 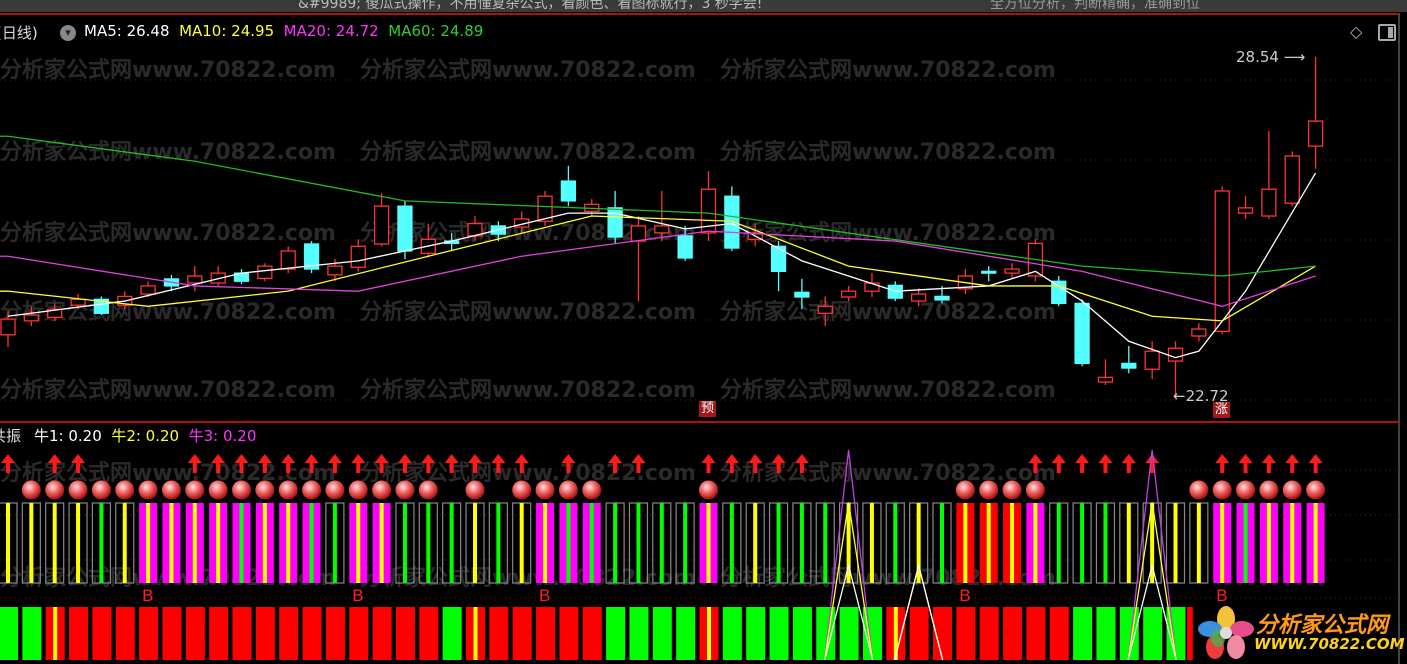 I want to click on arrow-left-icon: ←, so click(x=1179, y=396).